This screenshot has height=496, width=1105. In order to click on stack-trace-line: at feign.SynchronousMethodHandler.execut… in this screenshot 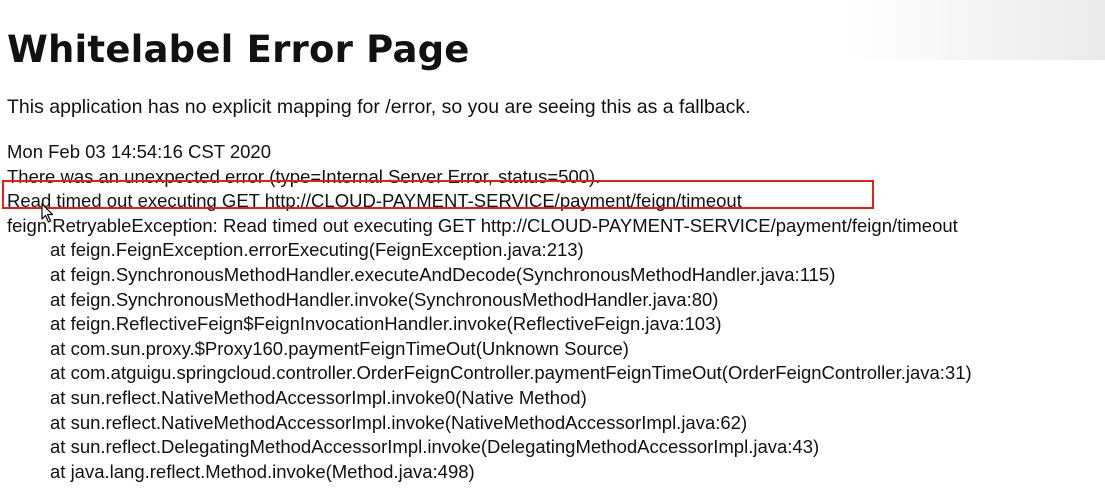, I will do `click(443, 274)`.